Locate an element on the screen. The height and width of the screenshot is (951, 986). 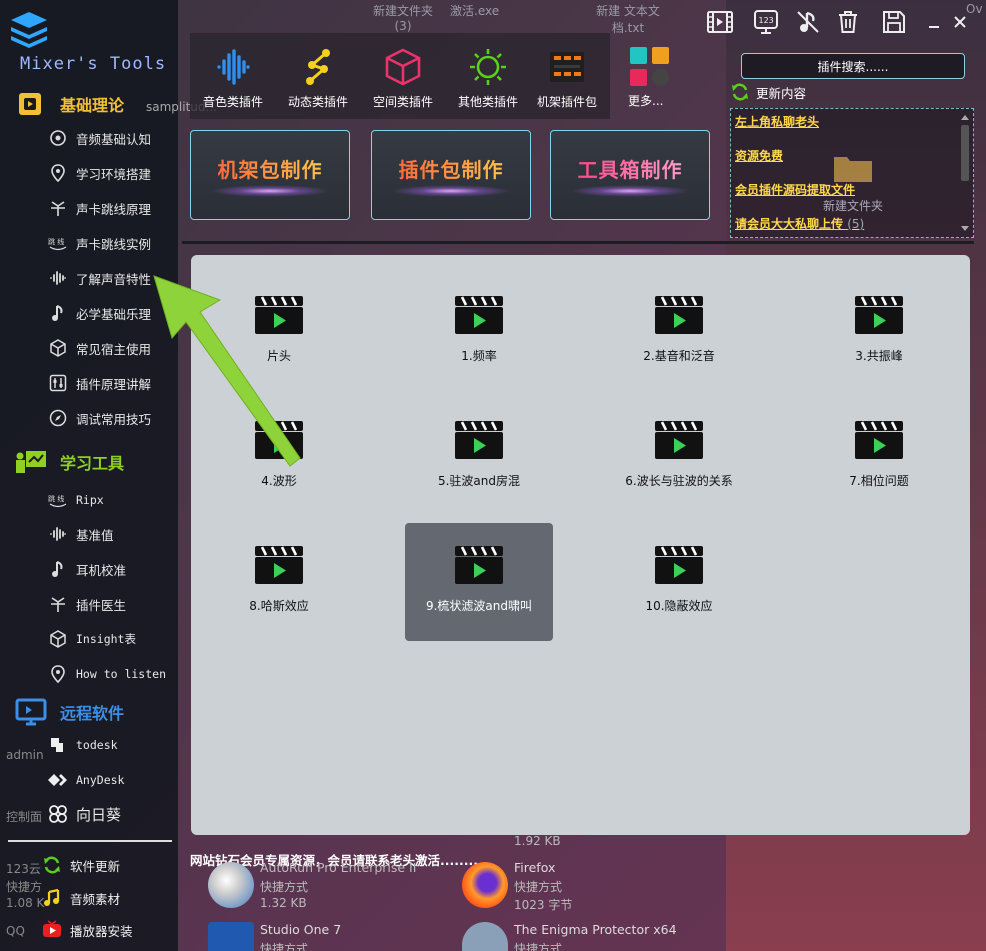
nav-item-how-to-listen: How to listen is located at coordinates (112, 674).